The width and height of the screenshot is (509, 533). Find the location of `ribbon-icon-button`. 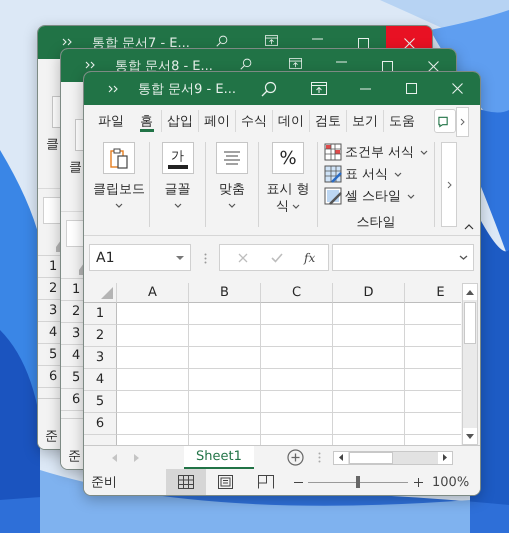

ribbon-icon-button is located at coordinates (445, 121).